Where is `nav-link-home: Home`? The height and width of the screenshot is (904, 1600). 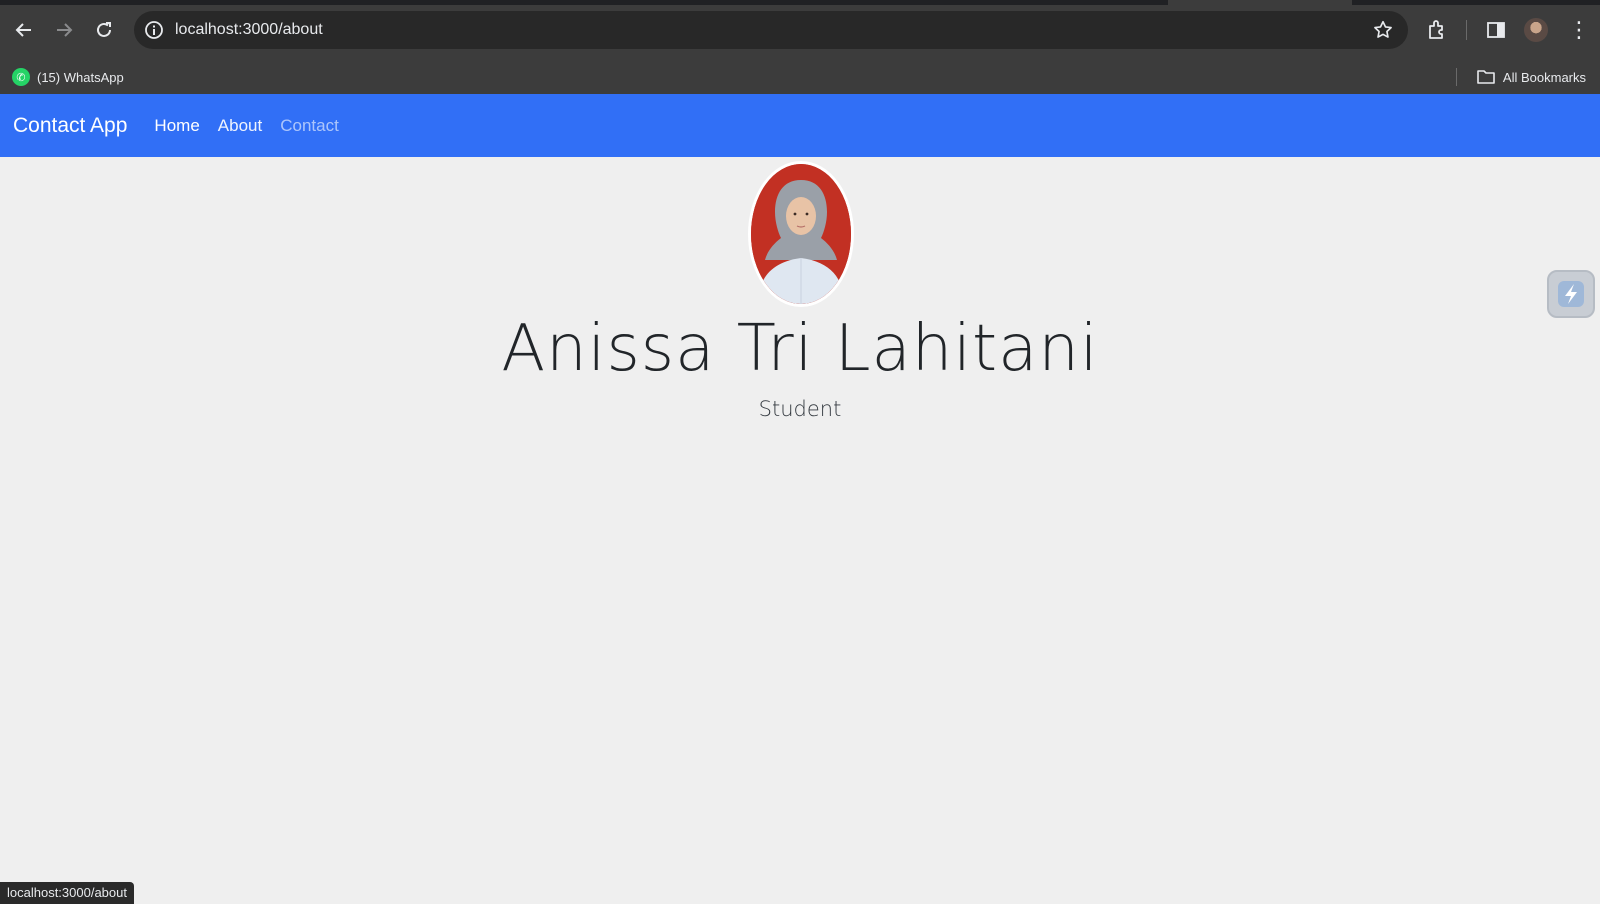
nav-link-home: Home is located at coordinates (176, 126).